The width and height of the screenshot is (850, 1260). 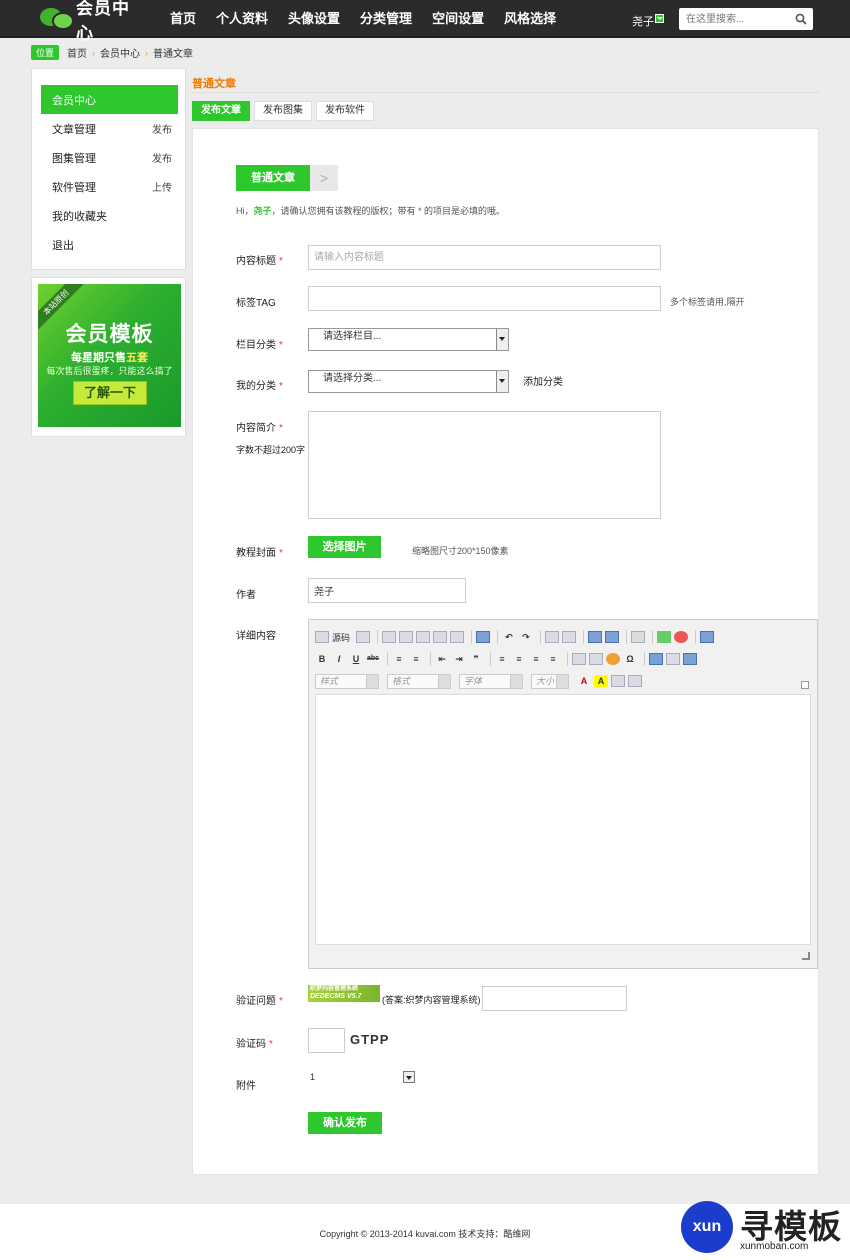 What do you see at coordinates (536, 659) in the screenshot?
I see `align-right-icon: ≡` at bounding box center [536, 659].